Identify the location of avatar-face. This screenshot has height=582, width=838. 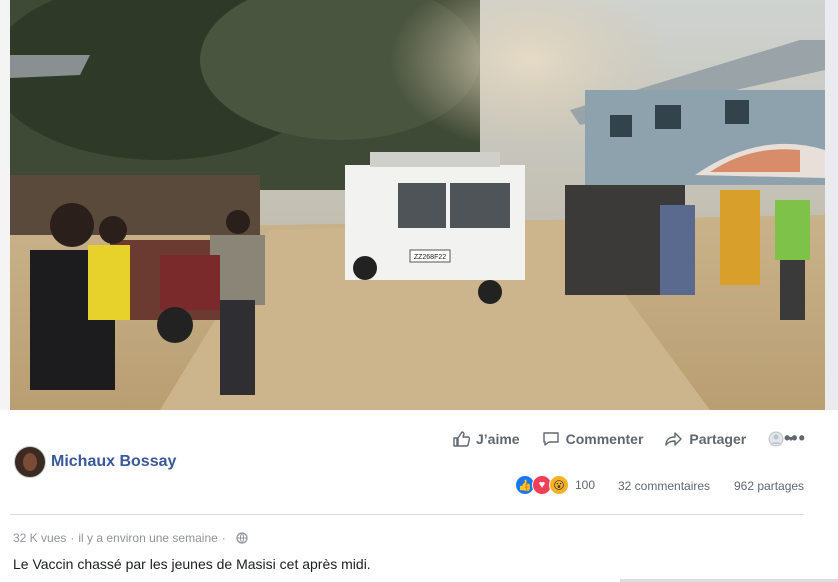
(30, 462).